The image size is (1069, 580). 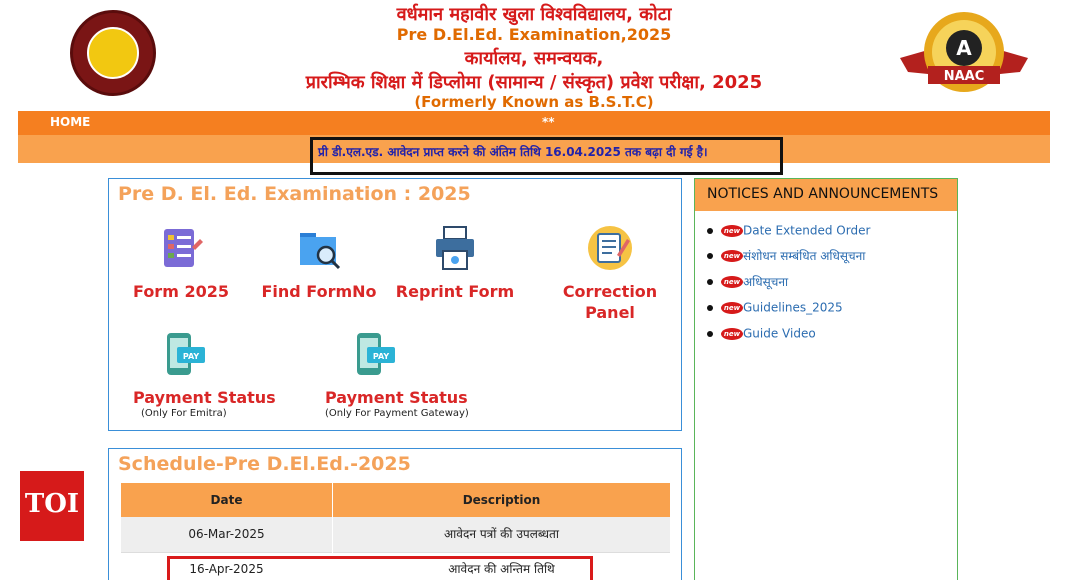 What do you see at coordinates (779, 334) in the screenshot?
I see `notice-link: Guide Video` at bounding box center [779, 334].